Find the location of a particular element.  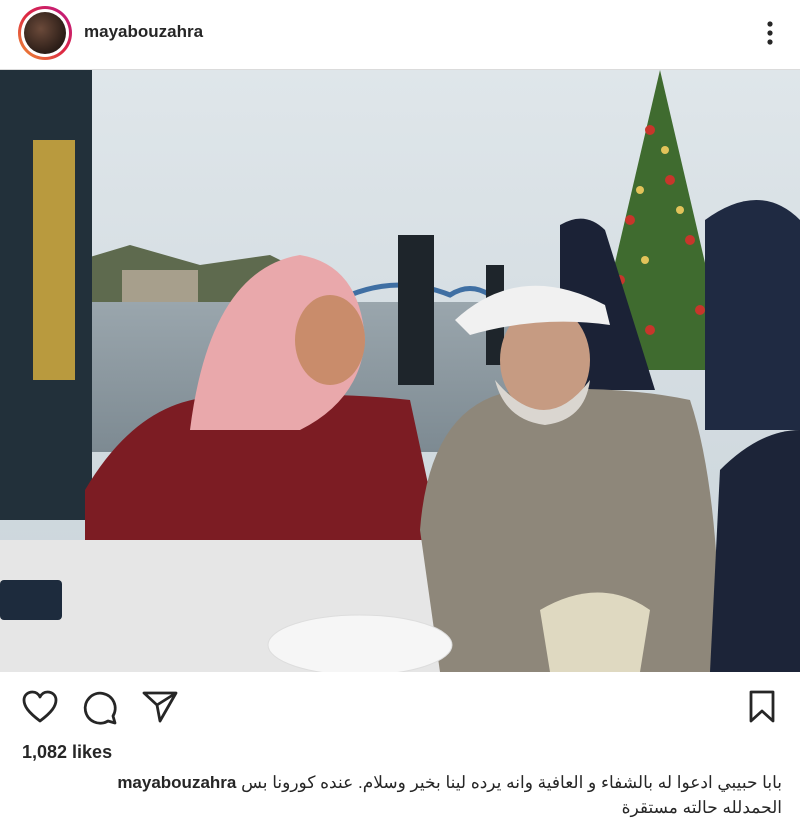

heart-icon is located at coordinates (40, 709).